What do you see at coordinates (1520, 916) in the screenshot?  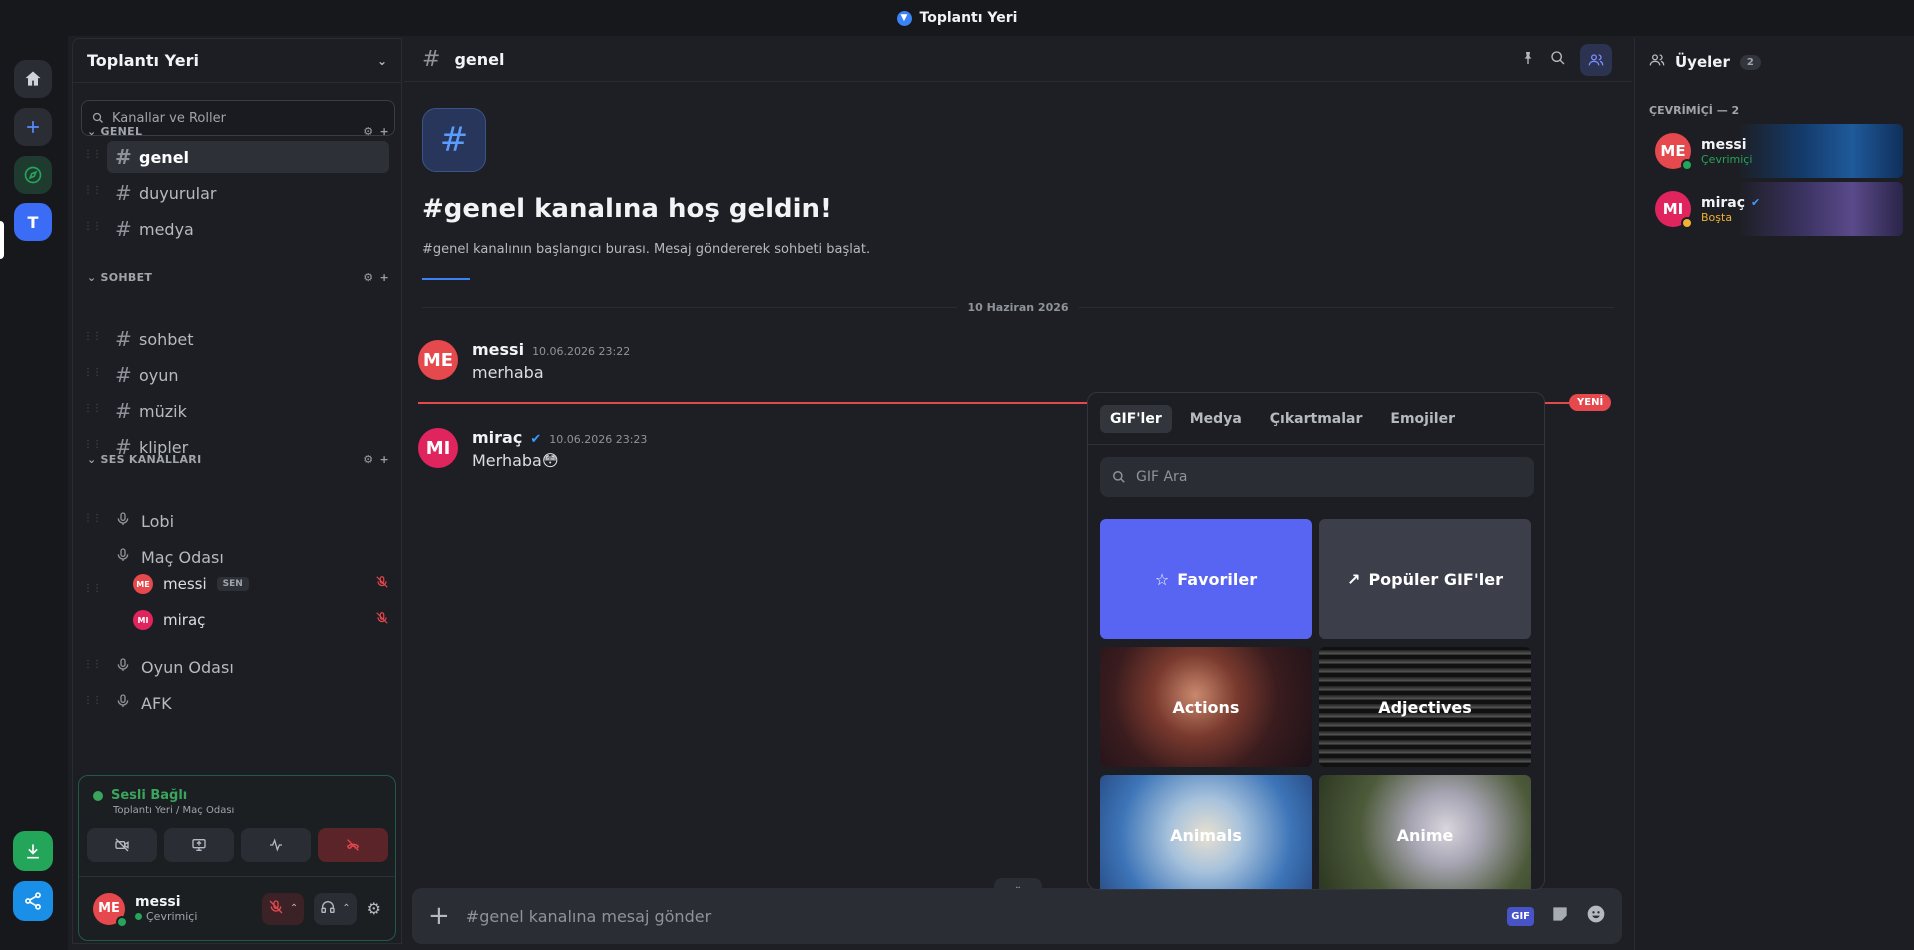 I see `gif-button: GIF` at bounding box center [1520, 916].